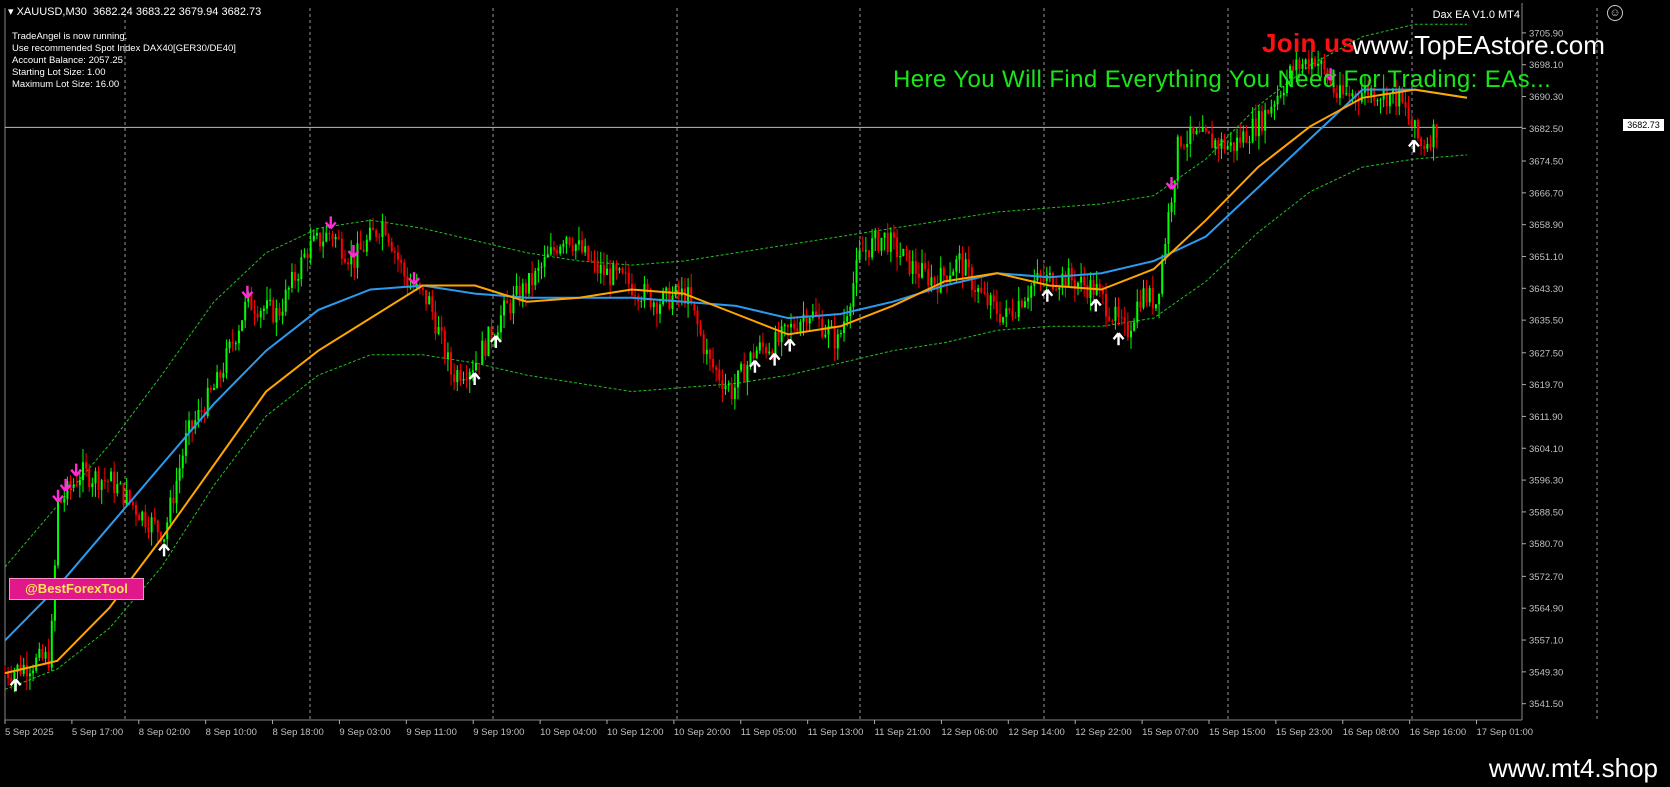 The height and width of the screenshot is (787, 1670). Describe the element at coordinates (836, 732) in the screenshot. I see `time-label: 11 Sep 13:00` at that location.